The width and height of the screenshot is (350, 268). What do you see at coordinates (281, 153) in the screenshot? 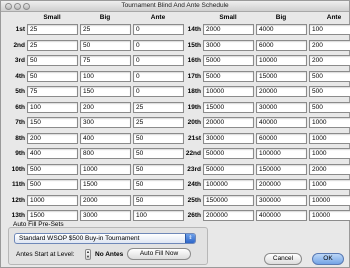
I see `big-blind-field: 100000` at bounding box center [281, 153].